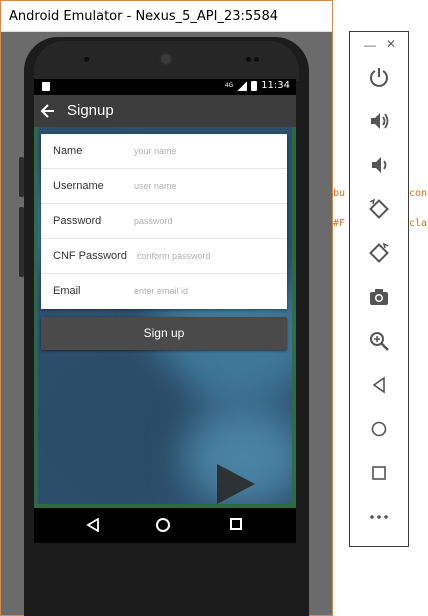 The height and width of the screenshot is (616, 428). What do you see at coordinates (155, 186) in the screenshot?
I see `username-input: user name` at bounding box center [155, 186].